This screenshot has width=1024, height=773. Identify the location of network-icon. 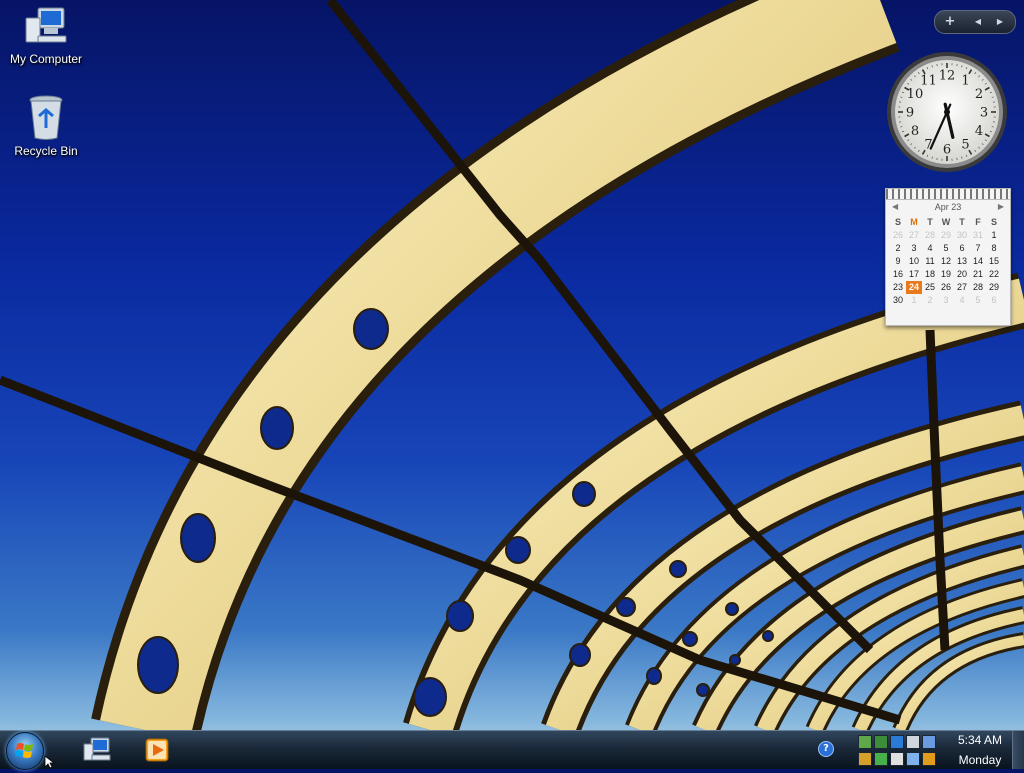
(865, 742).